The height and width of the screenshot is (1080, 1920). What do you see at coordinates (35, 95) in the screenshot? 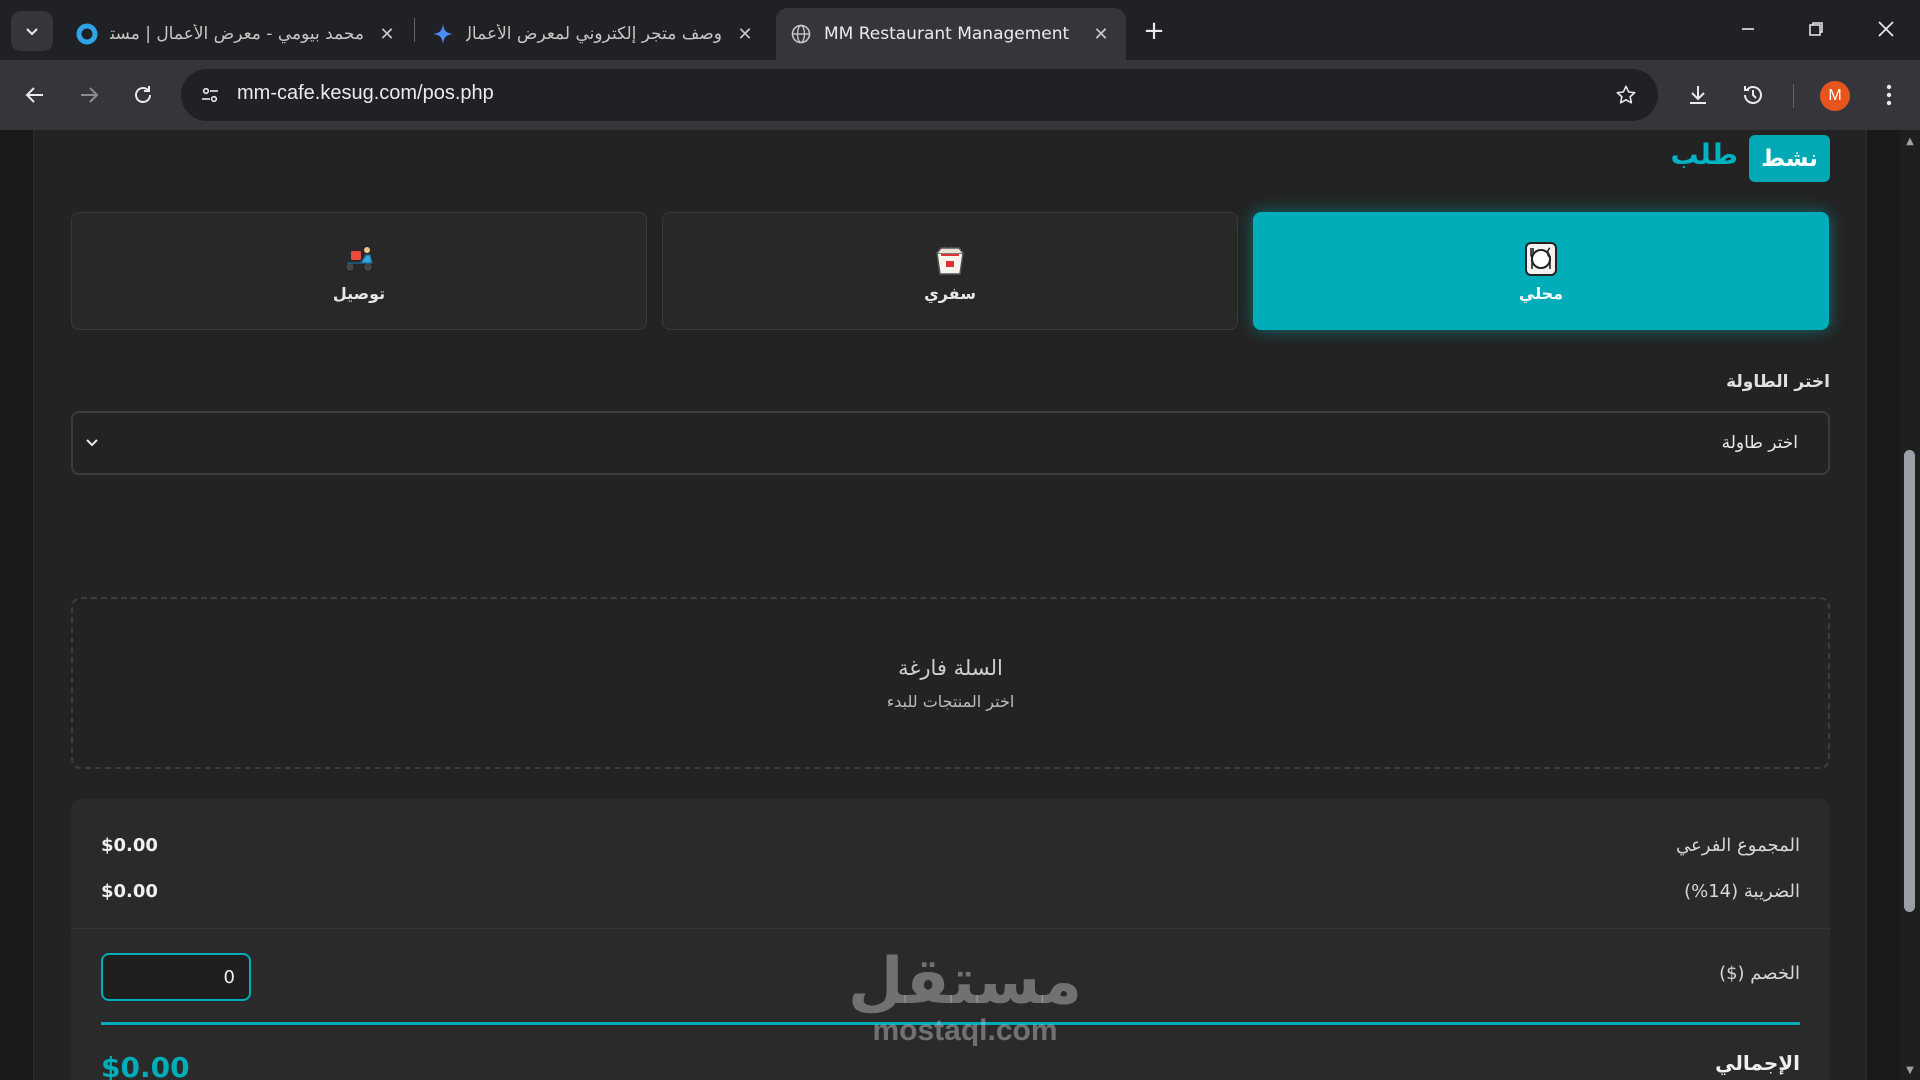
I see `back-icon` at bounding box center [35, 95].